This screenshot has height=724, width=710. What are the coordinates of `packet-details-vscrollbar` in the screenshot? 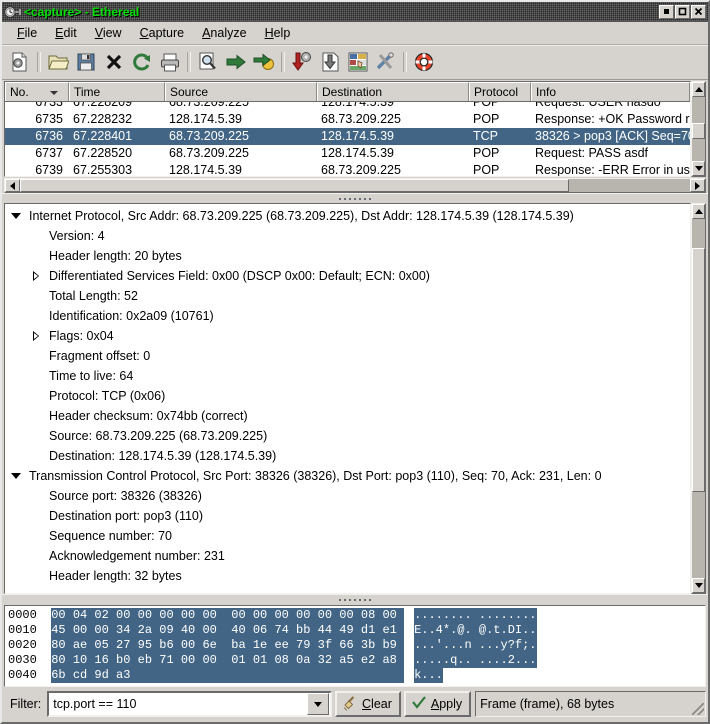 It's located at (698, 398).